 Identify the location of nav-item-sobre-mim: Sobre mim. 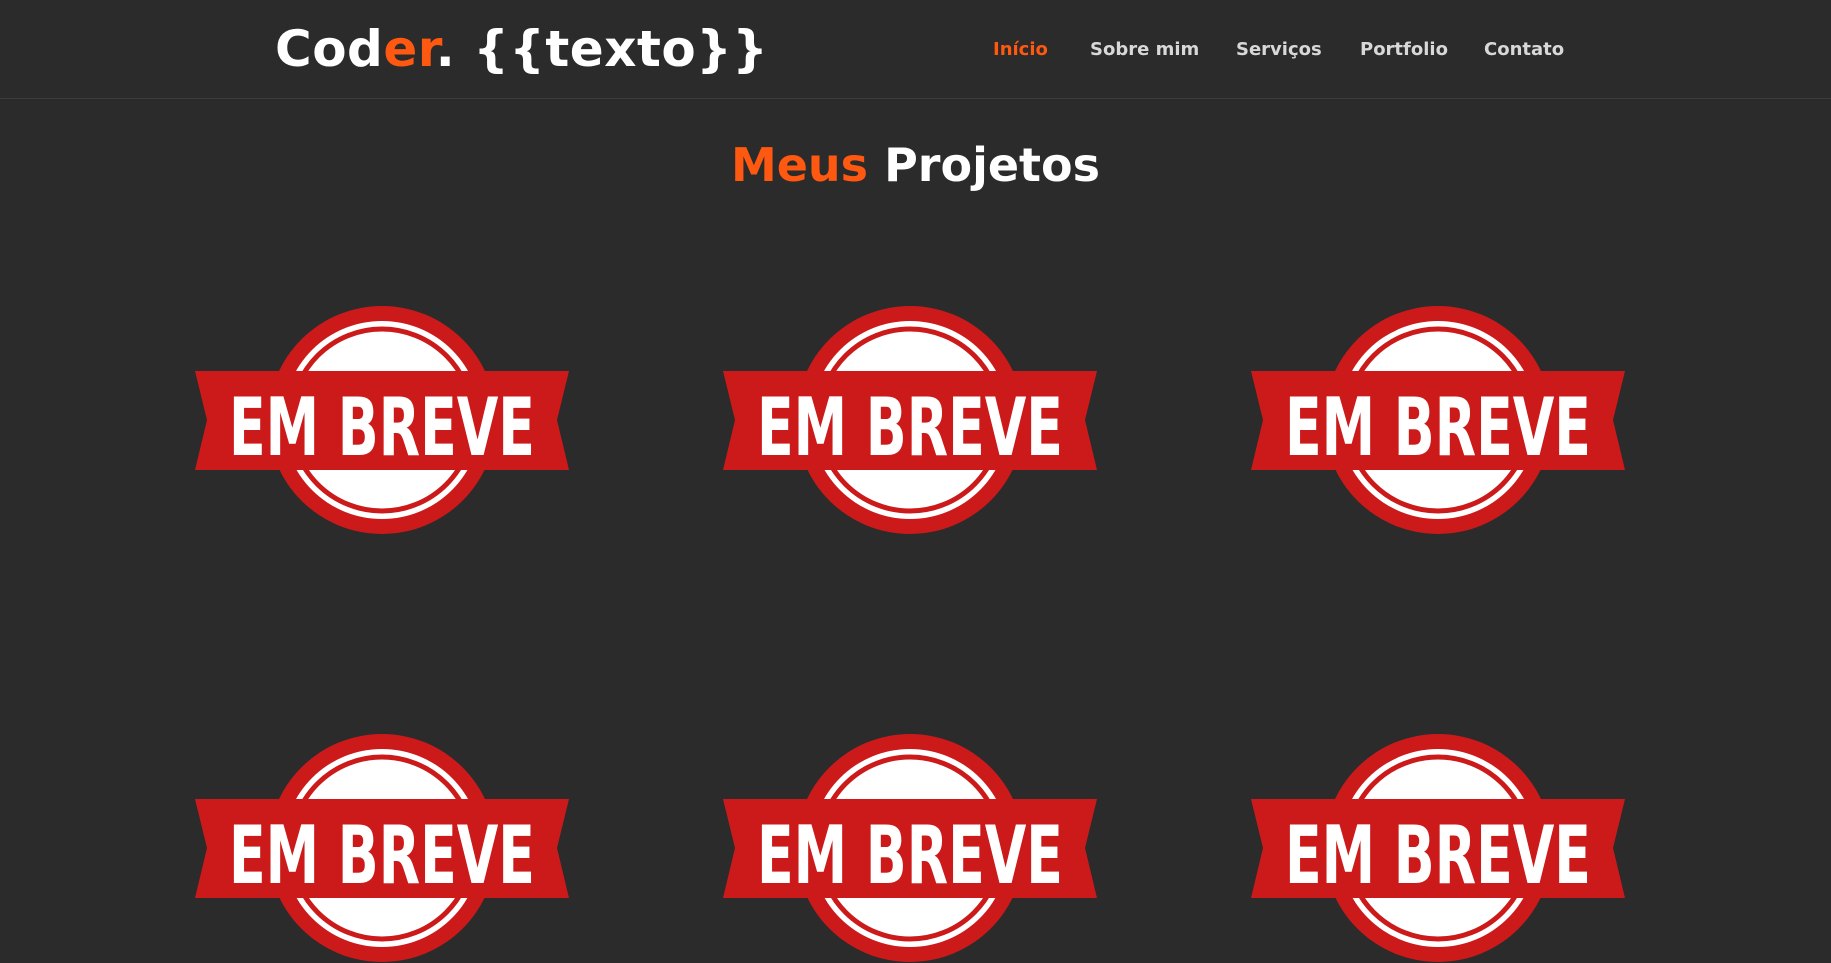
(1144, 50).